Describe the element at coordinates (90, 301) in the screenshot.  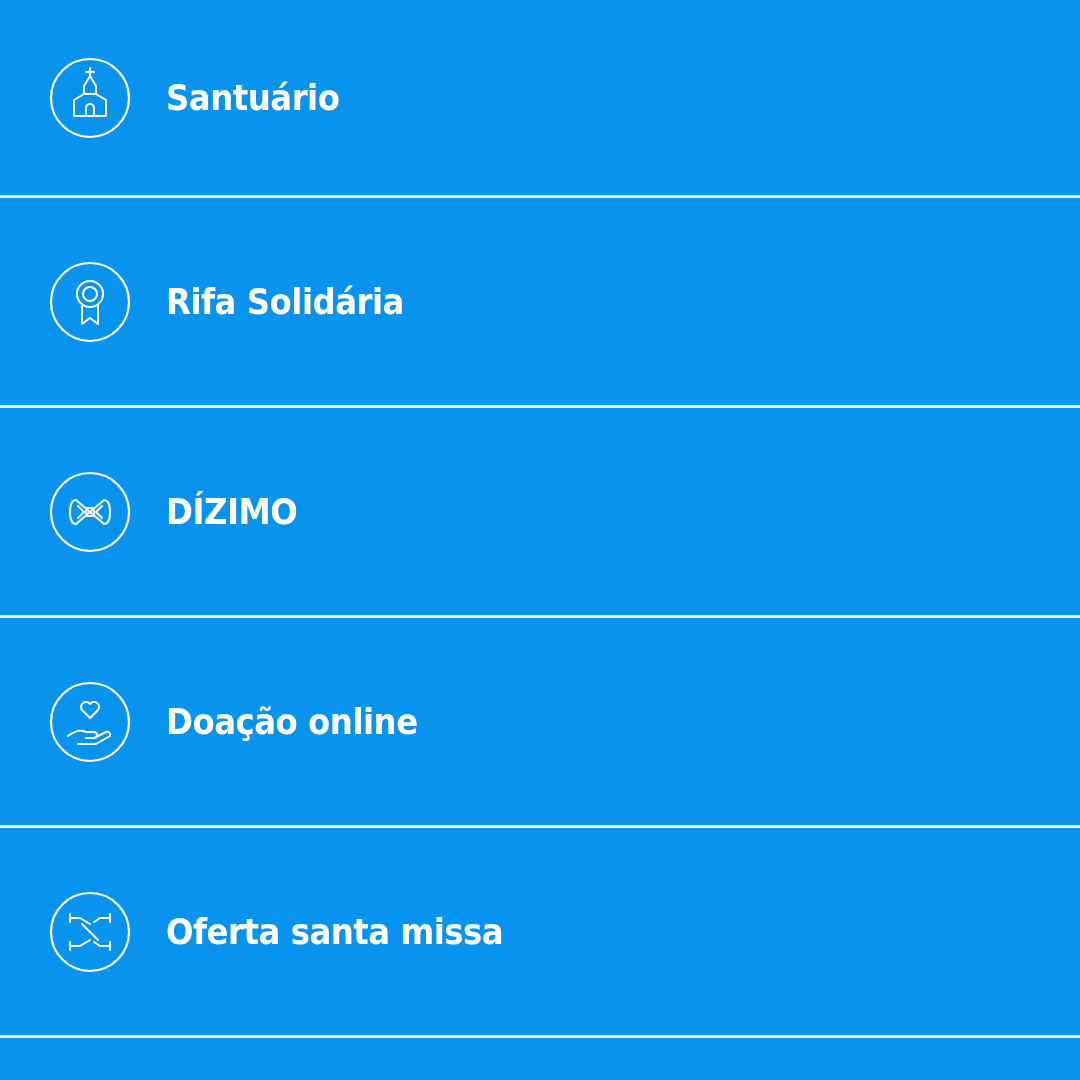
I see `medal-icon` at that location.